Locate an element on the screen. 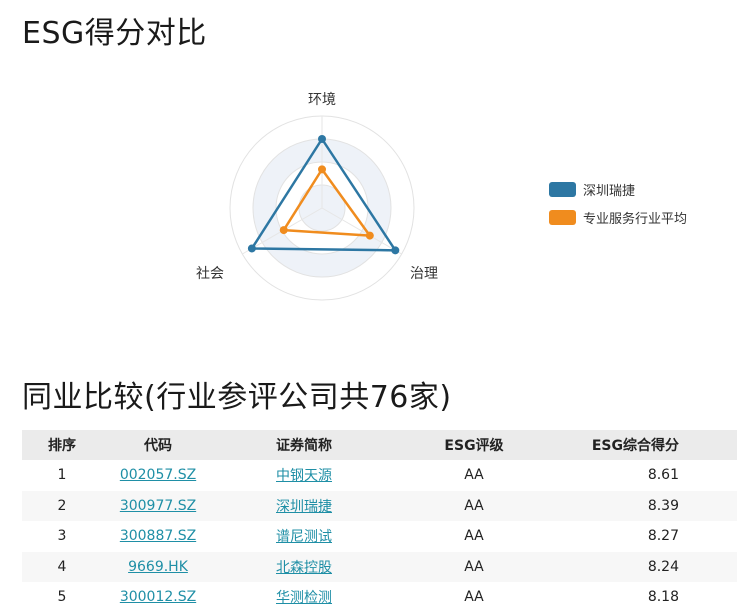  cell-score: 8.18 is located at coordinates (663, 597).